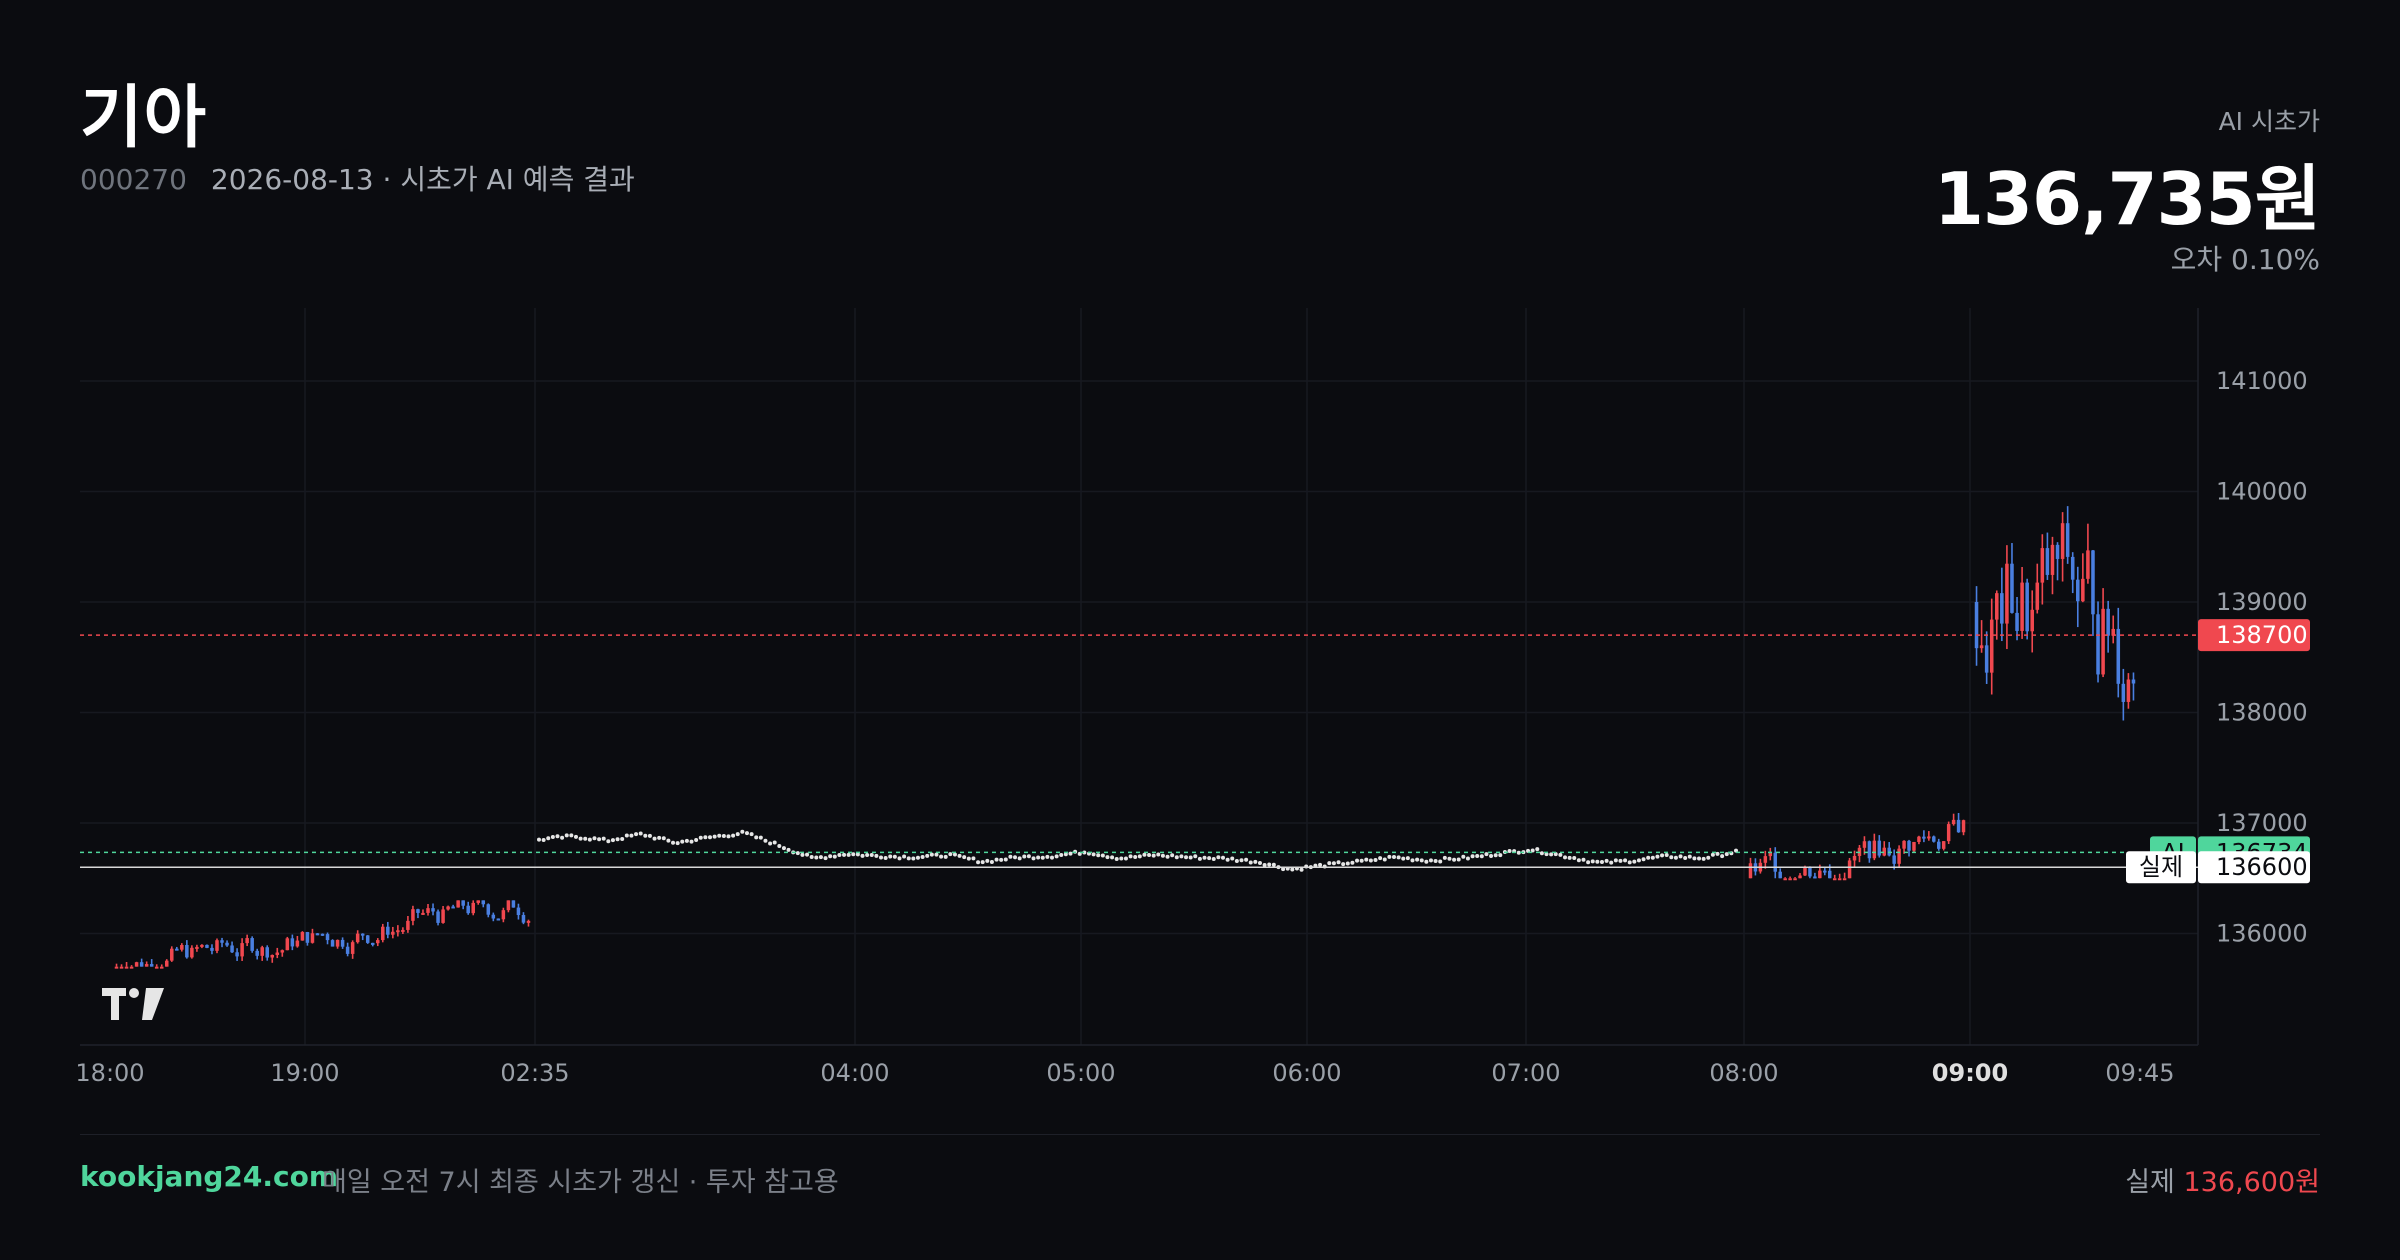  Describe the element at coordinates (2161, 867) in the screenshot. I see `actual-side-label: 실제` at that location.